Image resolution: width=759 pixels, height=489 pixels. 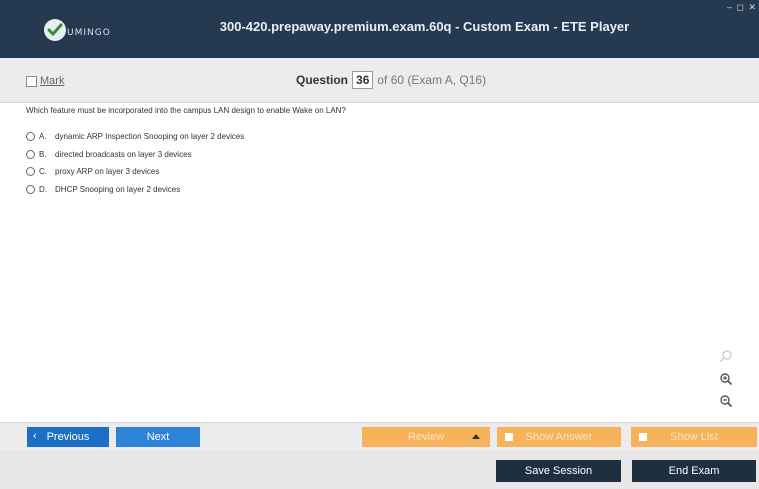 I want to click on show-answer-checkbox, so click(x=509, y=437).